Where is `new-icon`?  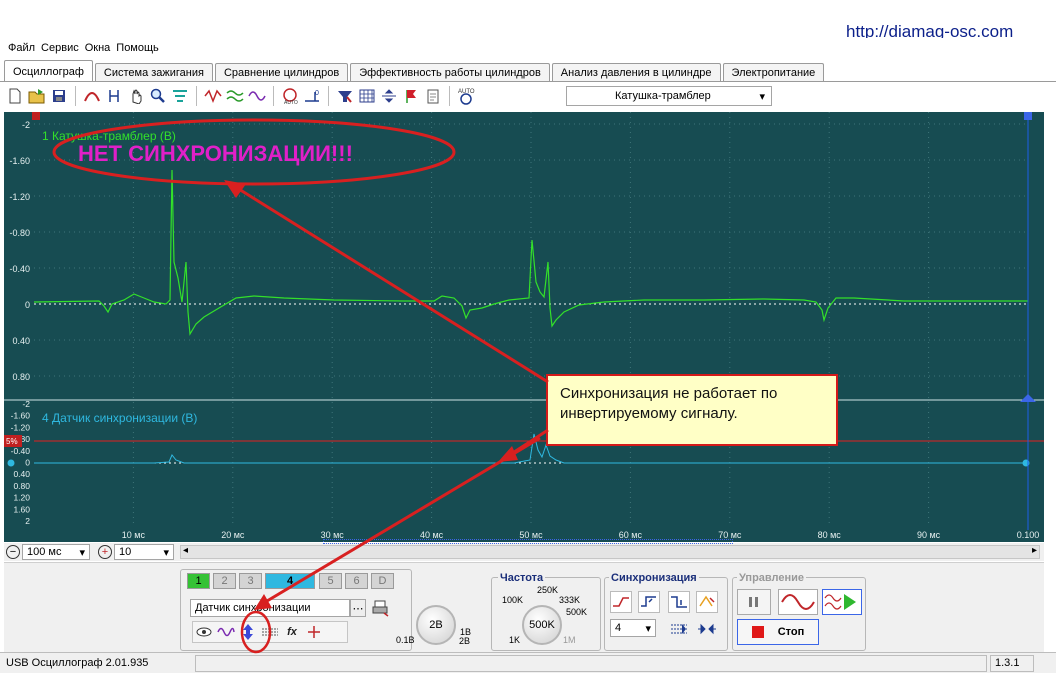 new-icon is located at coordinates (15, 96).